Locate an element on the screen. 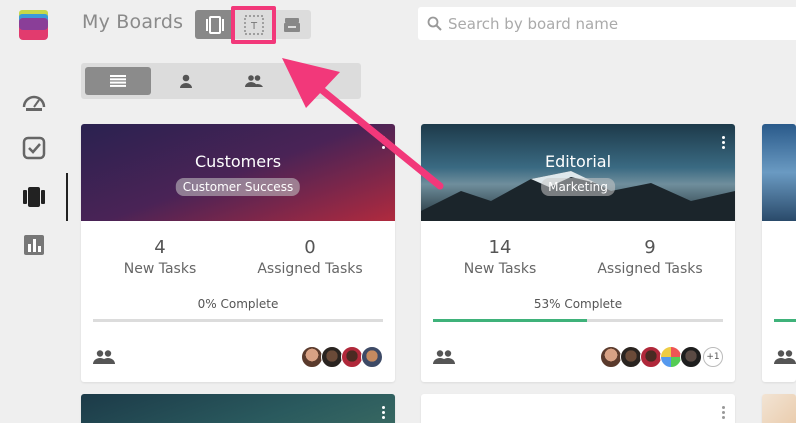 The image size is (796, 423). boards-icon is located at coordinates (34, 197).